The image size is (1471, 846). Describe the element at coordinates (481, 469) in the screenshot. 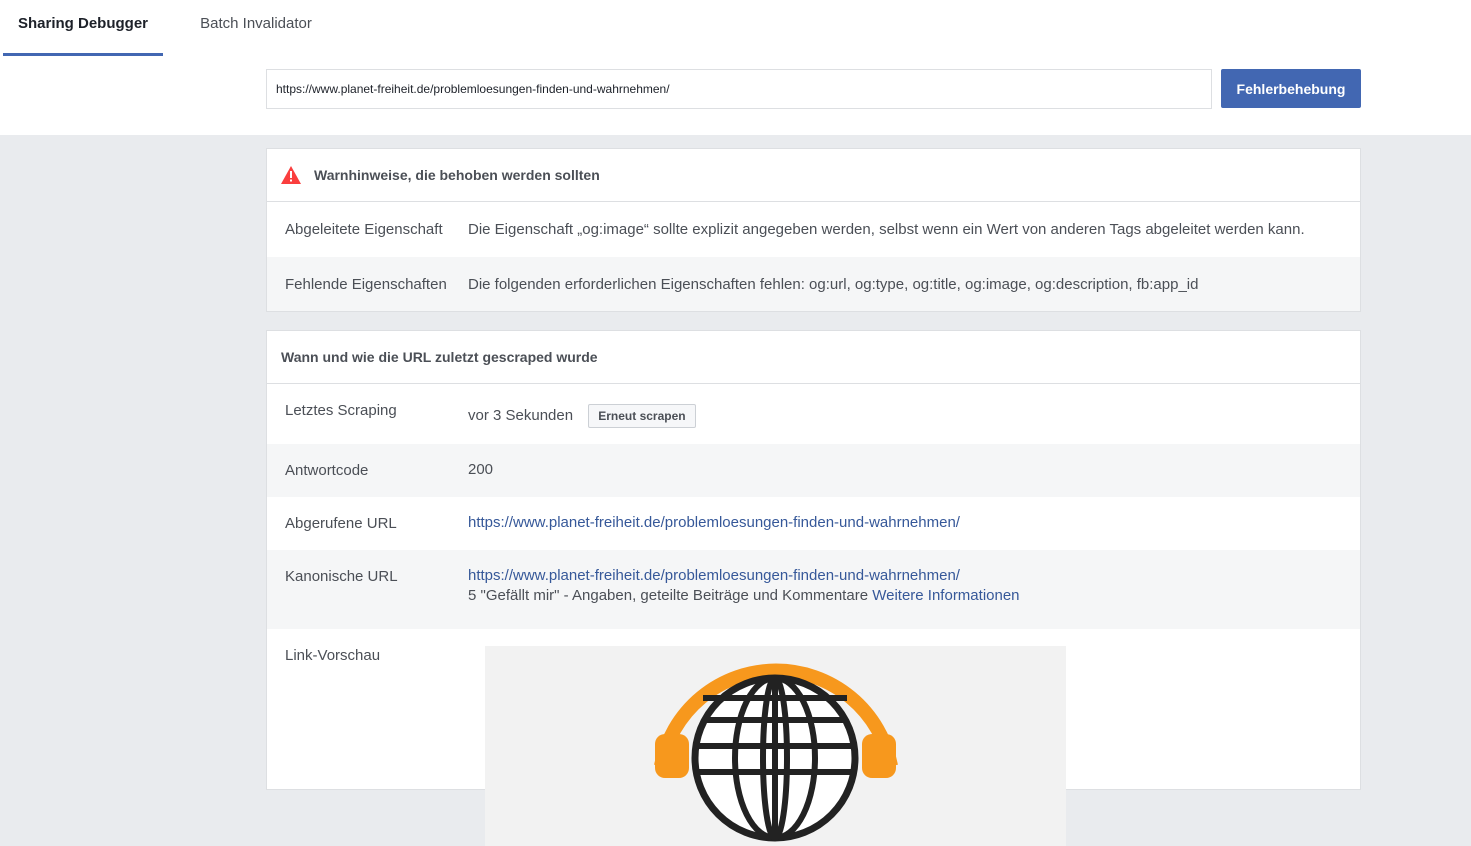

I see `response-code-value: 200` at that location.